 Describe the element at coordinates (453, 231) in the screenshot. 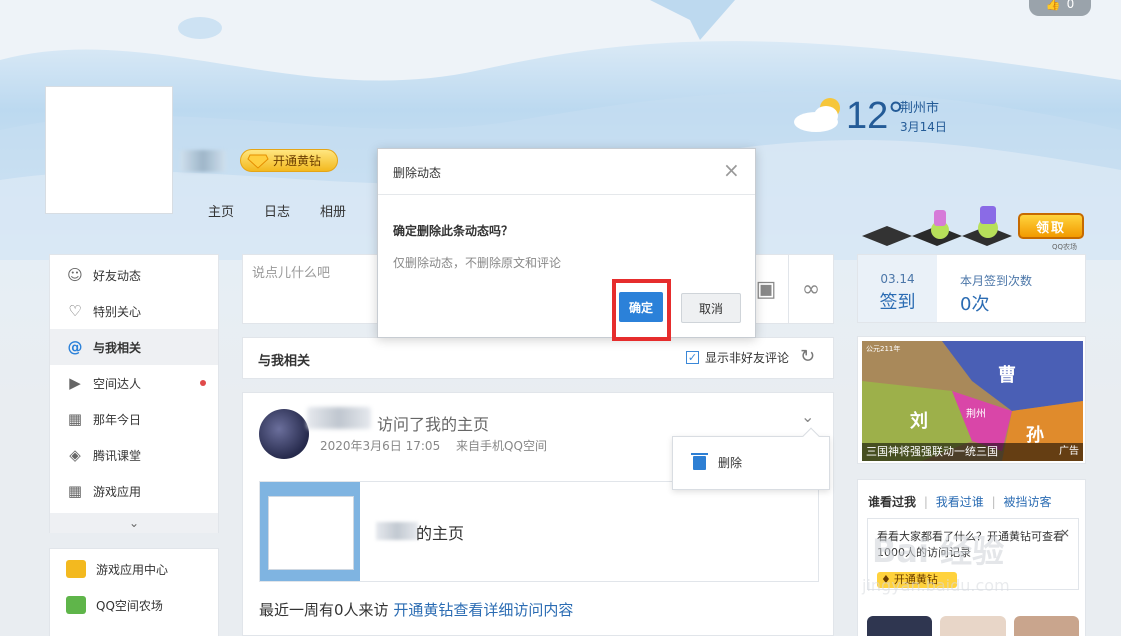

I see `dialog-question: 确定删除此条动态吗？` at that location.